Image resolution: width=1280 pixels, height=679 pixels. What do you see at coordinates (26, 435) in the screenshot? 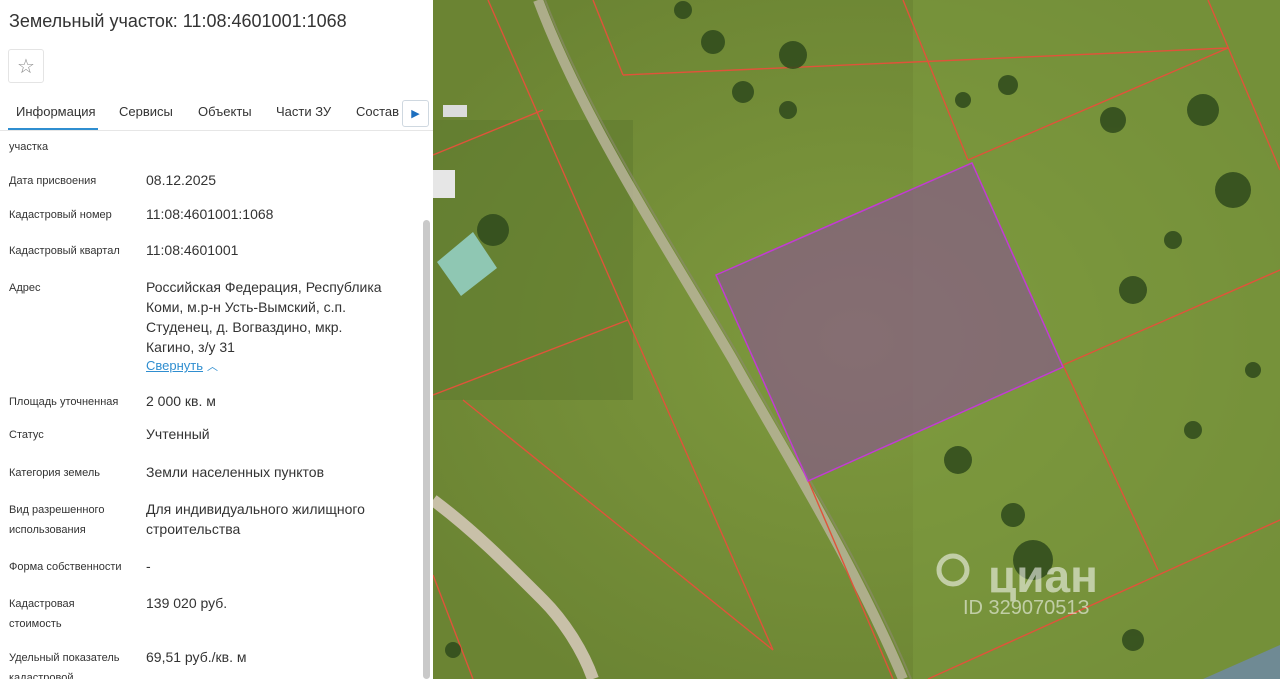
I see `field-label: Статус` at bounding box center [26, 435].